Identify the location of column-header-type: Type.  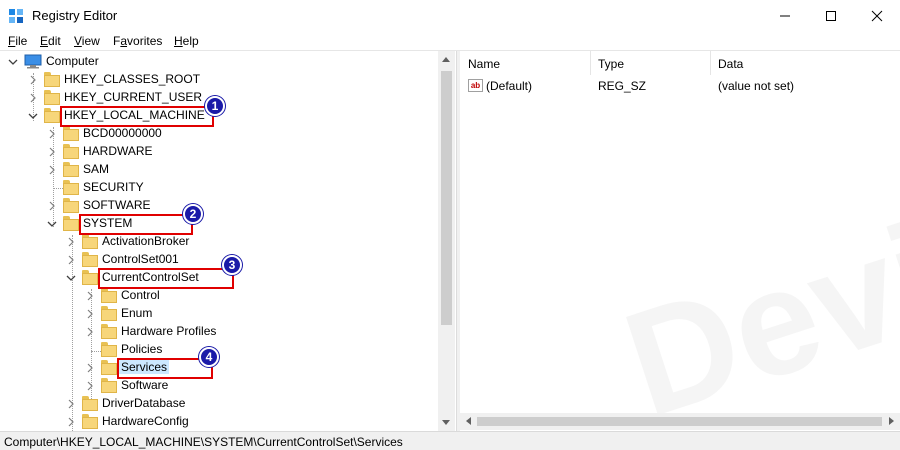
(650, 63).